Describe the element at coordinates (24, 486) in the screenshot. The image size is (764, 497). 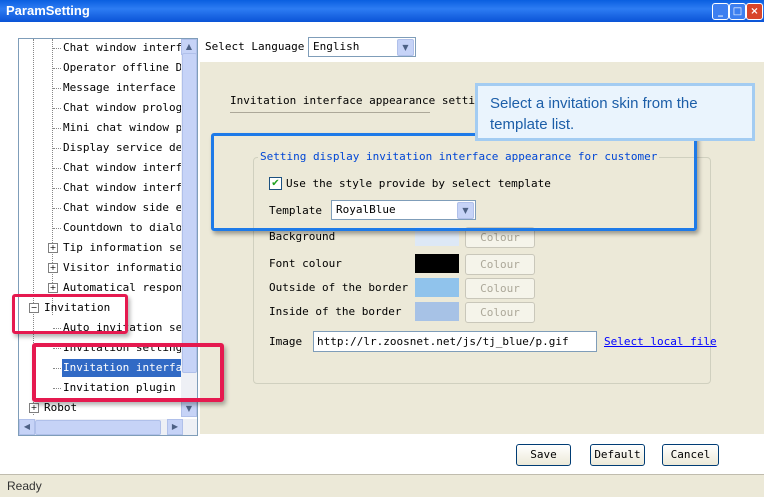
I see `status-text: Ready` at that location.